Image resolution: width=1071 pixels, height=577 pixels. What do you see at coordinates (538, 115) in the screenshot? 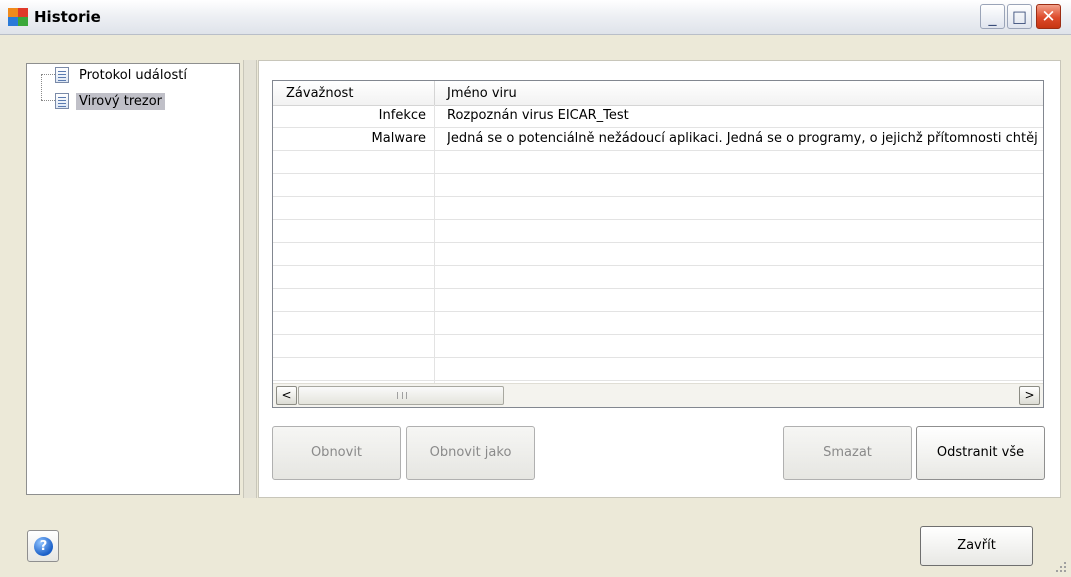
I see `cell-virus-name: Rozpoznán virus EICAR_Test` at bounding box center [538, 115].